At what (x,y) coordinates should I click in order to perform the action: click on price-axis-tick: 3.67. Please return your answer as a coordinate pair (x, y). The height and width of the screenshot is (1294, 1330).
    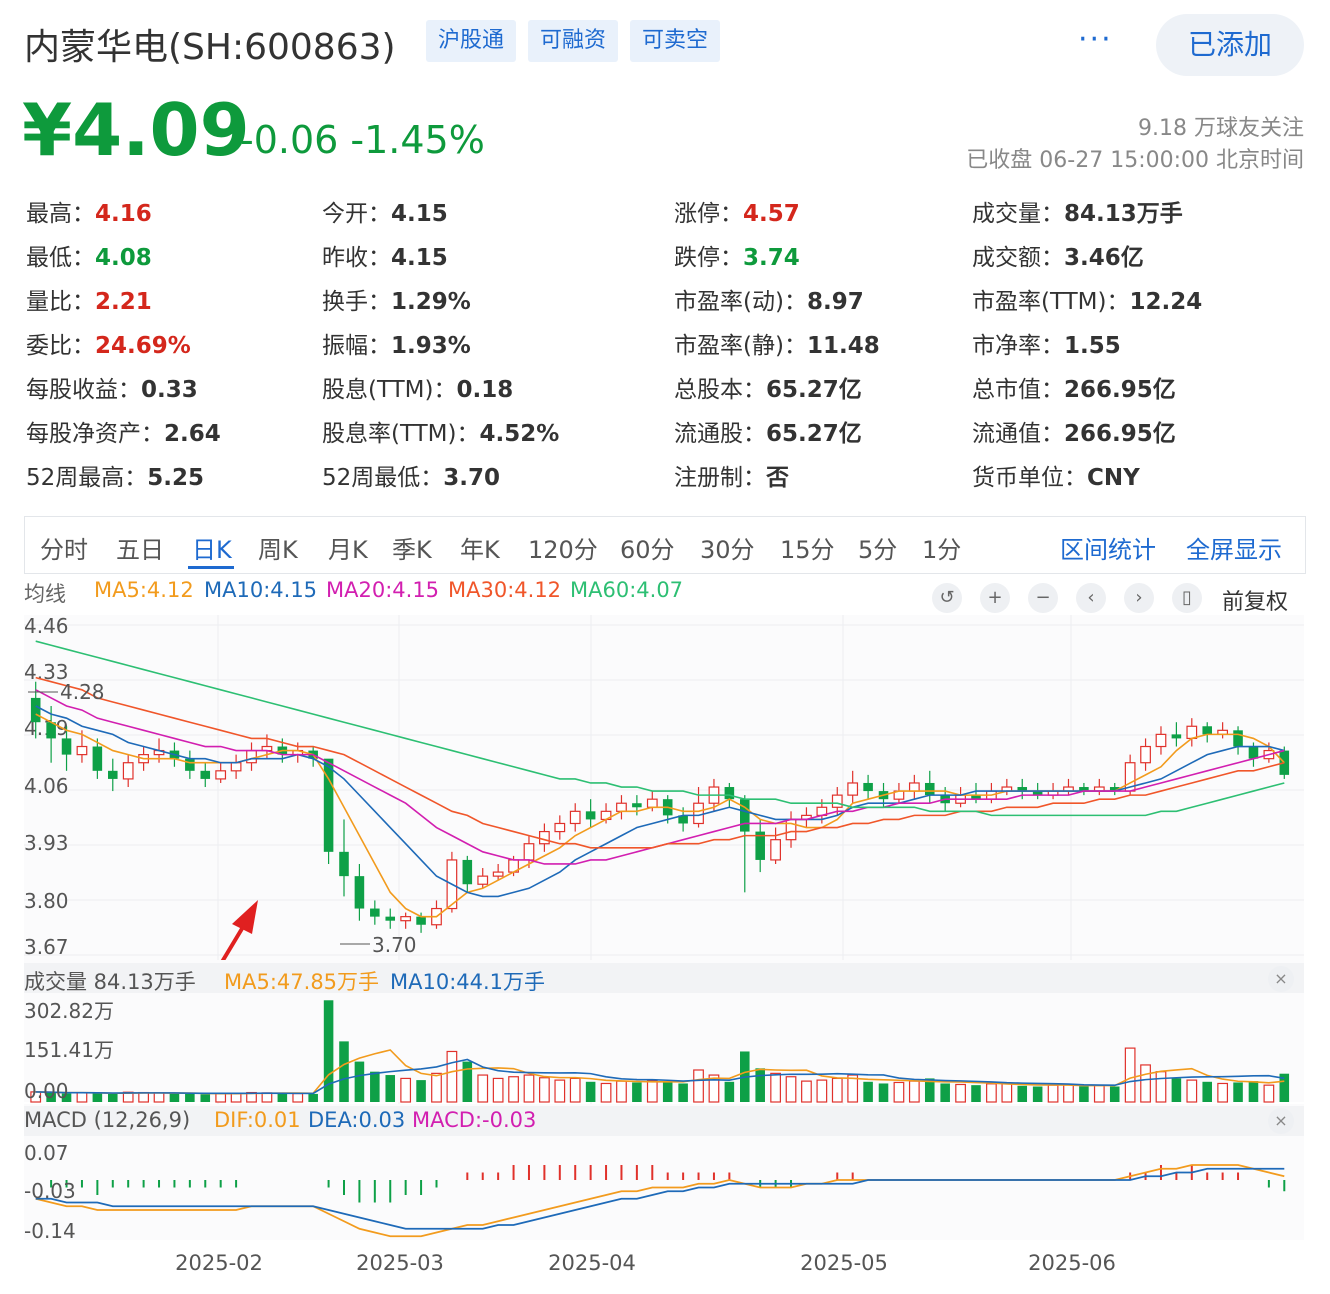
    Looking at the image, I should click on (46, 947).